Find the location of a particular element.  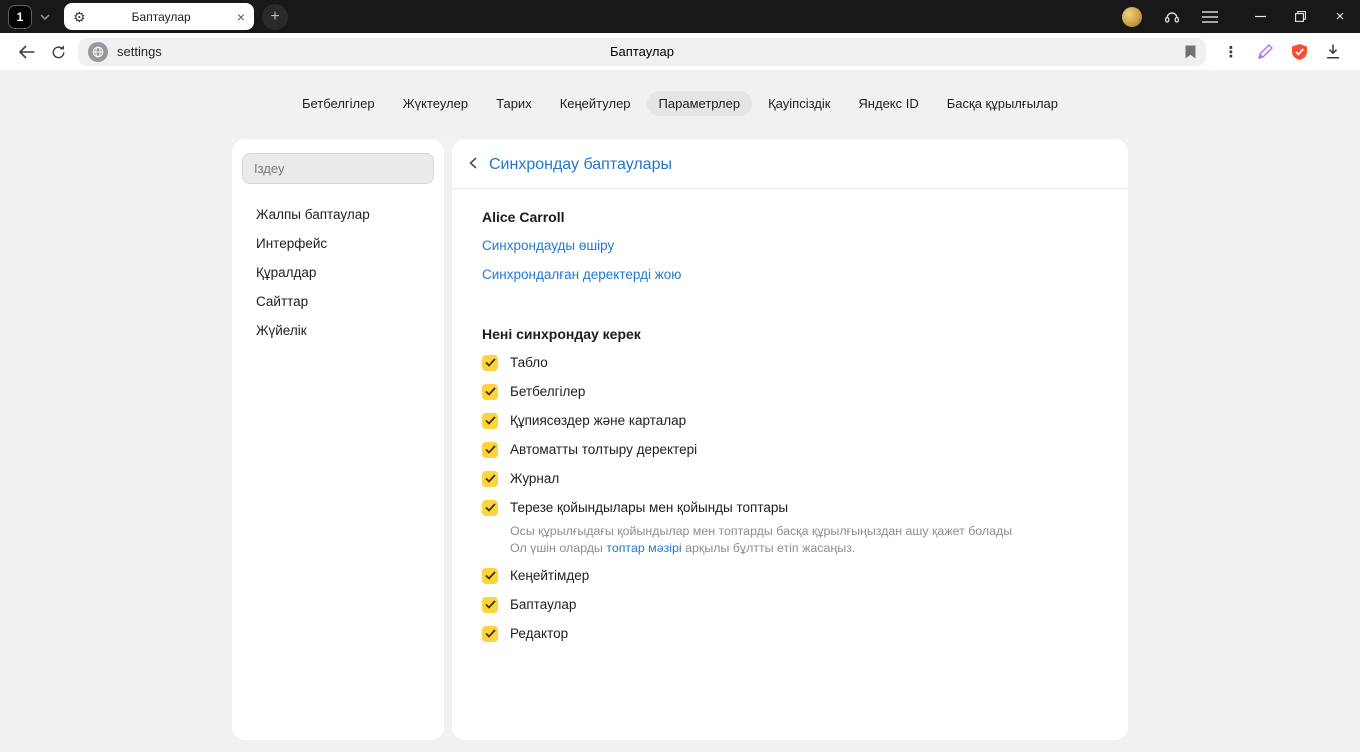

tab-title: Баптаулар is located at coordinates (161, 16).